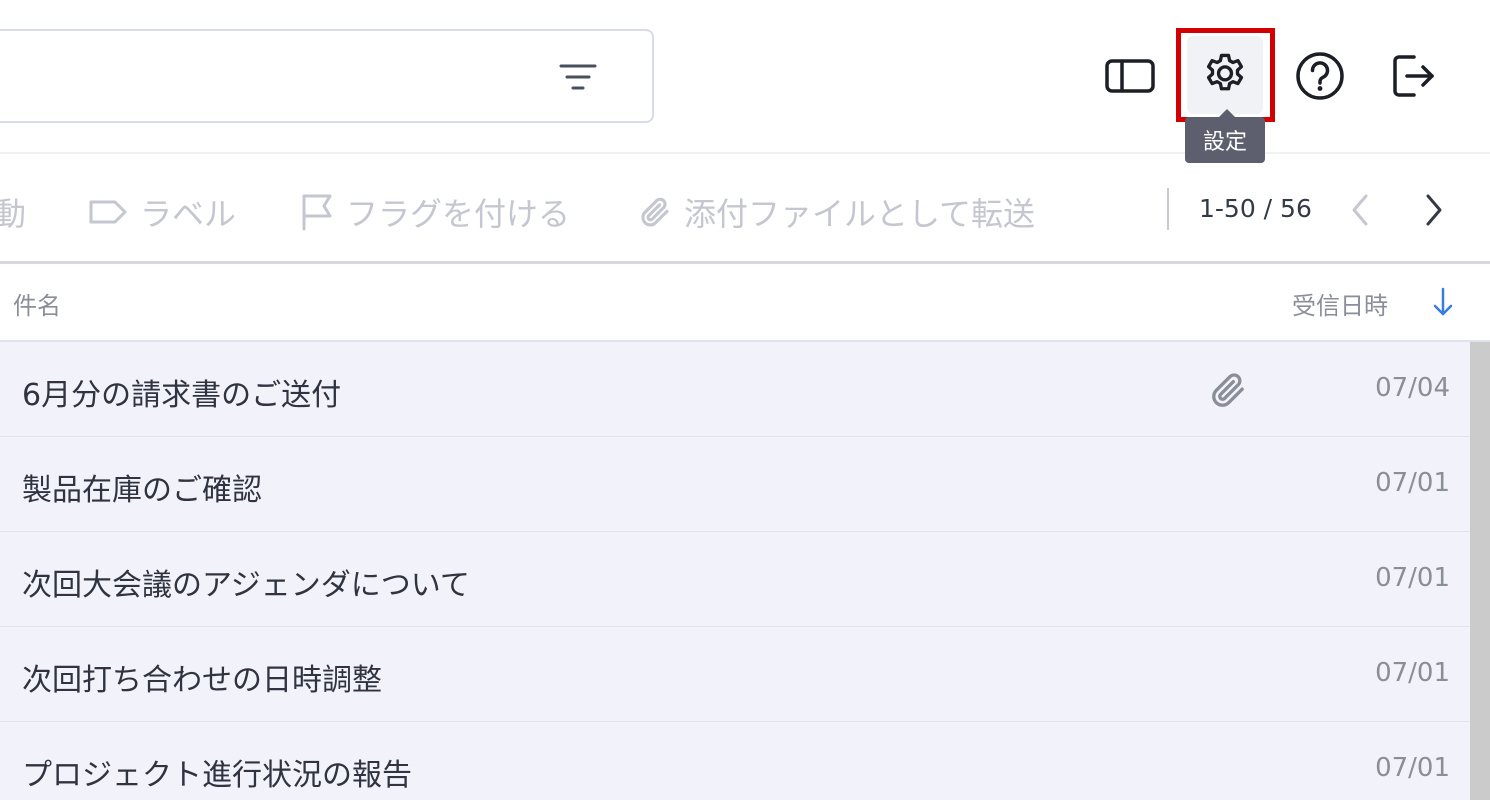 The image size is (1490, 800). Describe the element at coordinates (735, 484) in the screenshot. I see `email-row: 製品在庫のご確認 07/01` at that location.